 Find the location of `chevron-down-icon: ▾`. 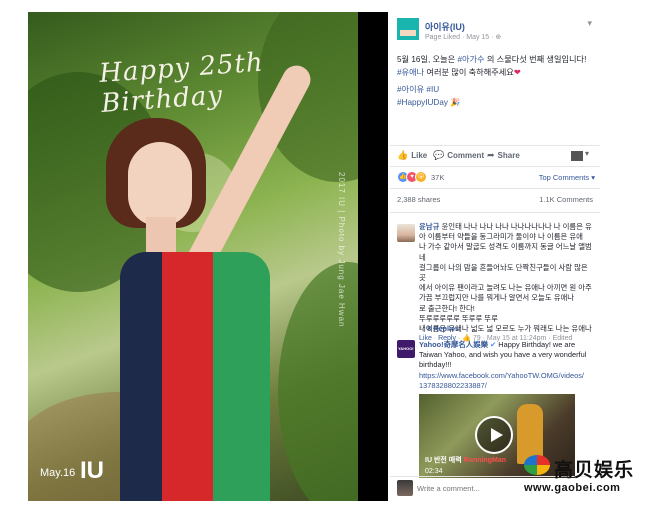

chevron-down-icon: ▾ is located at coordinates (589, 23).